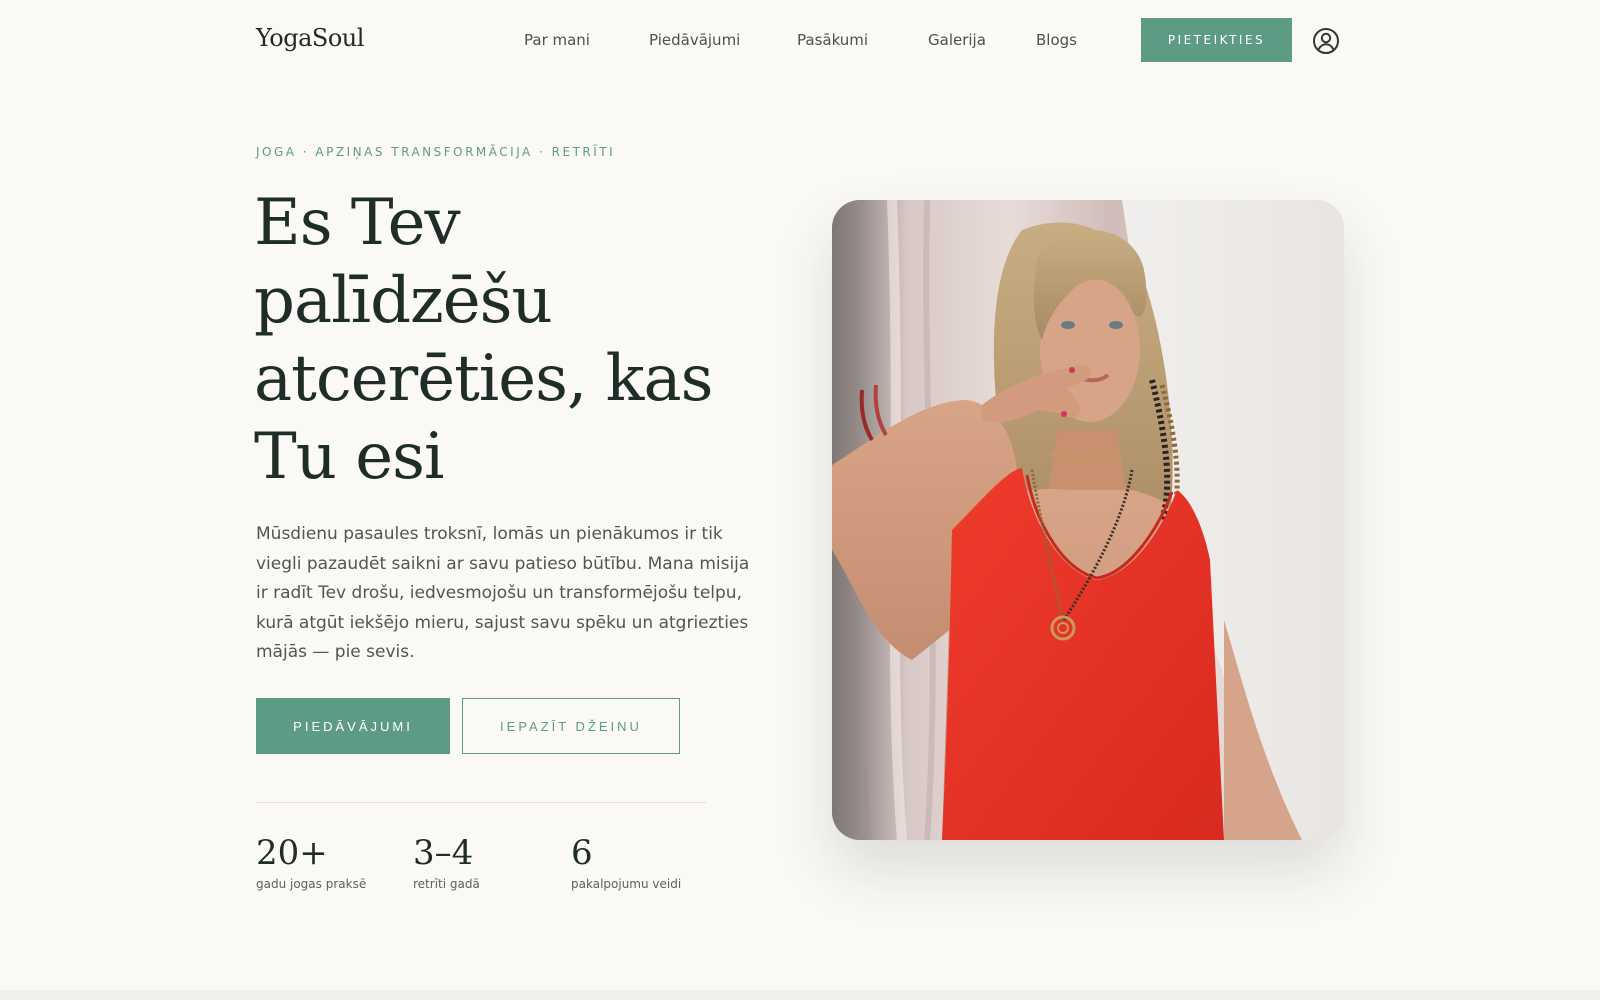 This screenshot has width=1600, height=1000. I want to click on site-logo: YogaSoul, so click(310, 38).